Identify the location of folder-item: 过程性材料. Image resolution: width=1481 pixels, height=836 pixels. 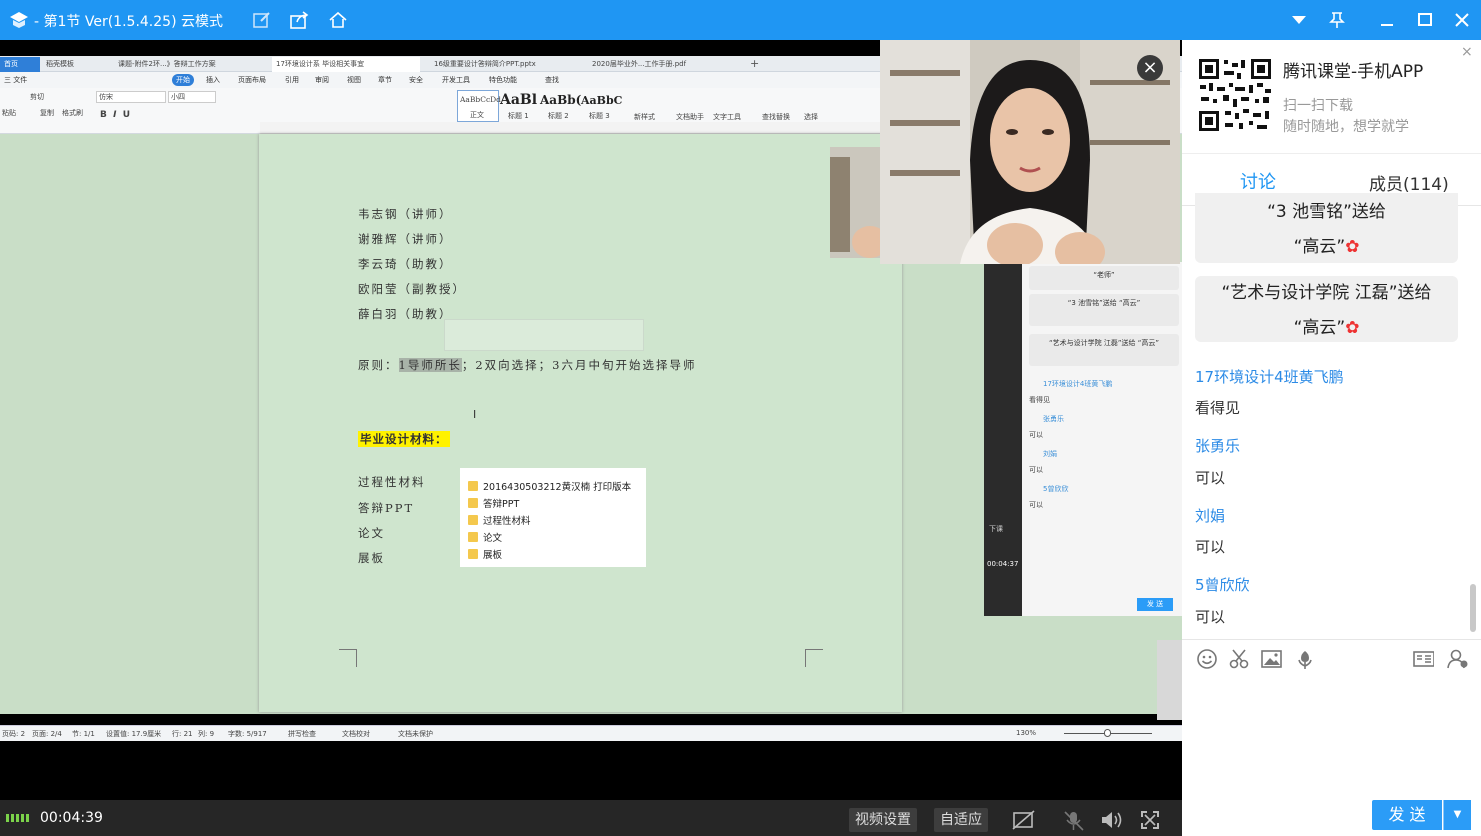
(553, 521).